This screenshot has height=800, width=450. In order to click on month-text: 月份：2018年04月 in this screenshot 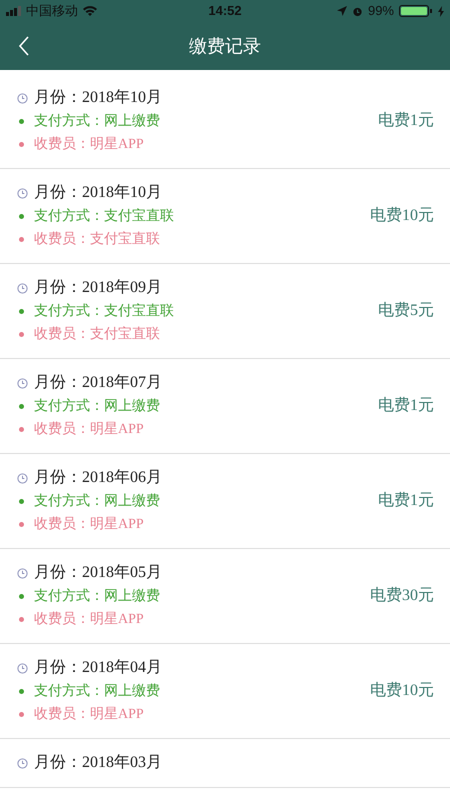, I will do `click(98, 668)`.